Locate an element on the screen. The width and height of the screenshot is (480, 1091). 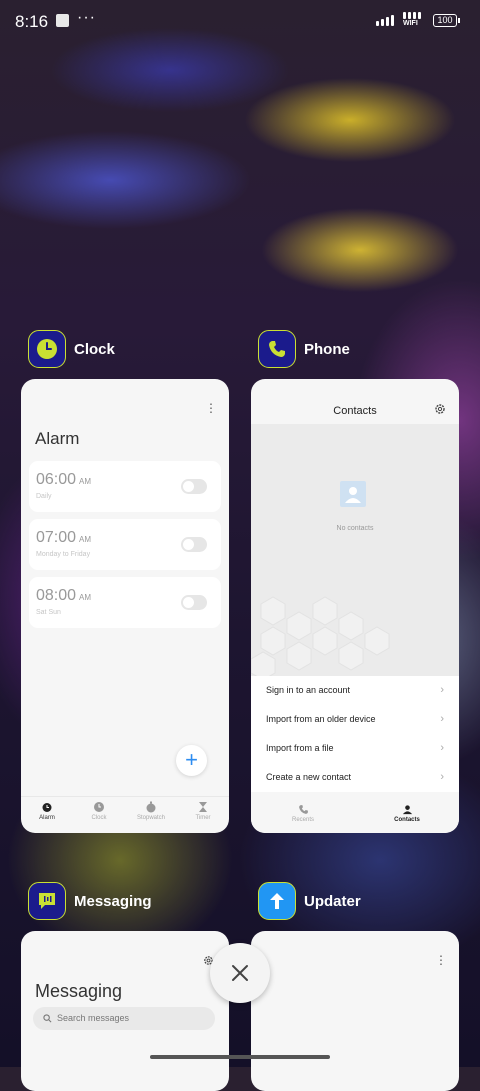
notification-icon is located at coordinates (62, 20).